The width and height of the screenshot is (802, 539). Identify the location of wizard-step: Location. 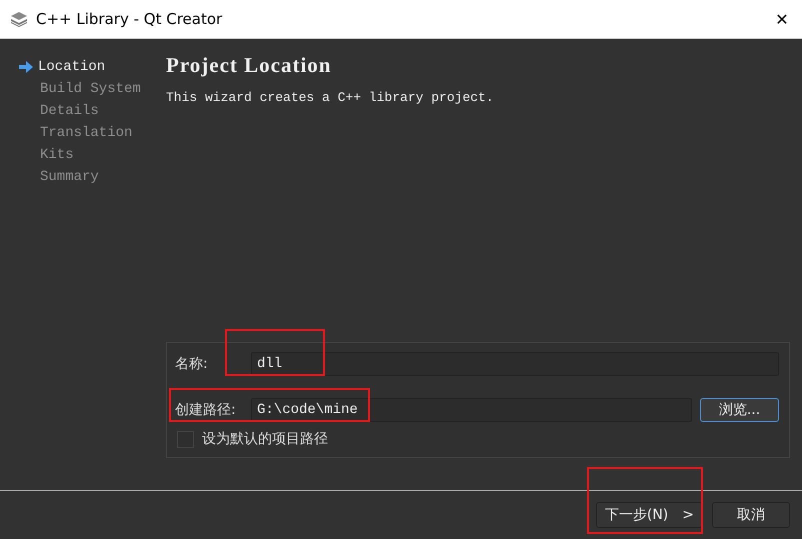
(72, 67).